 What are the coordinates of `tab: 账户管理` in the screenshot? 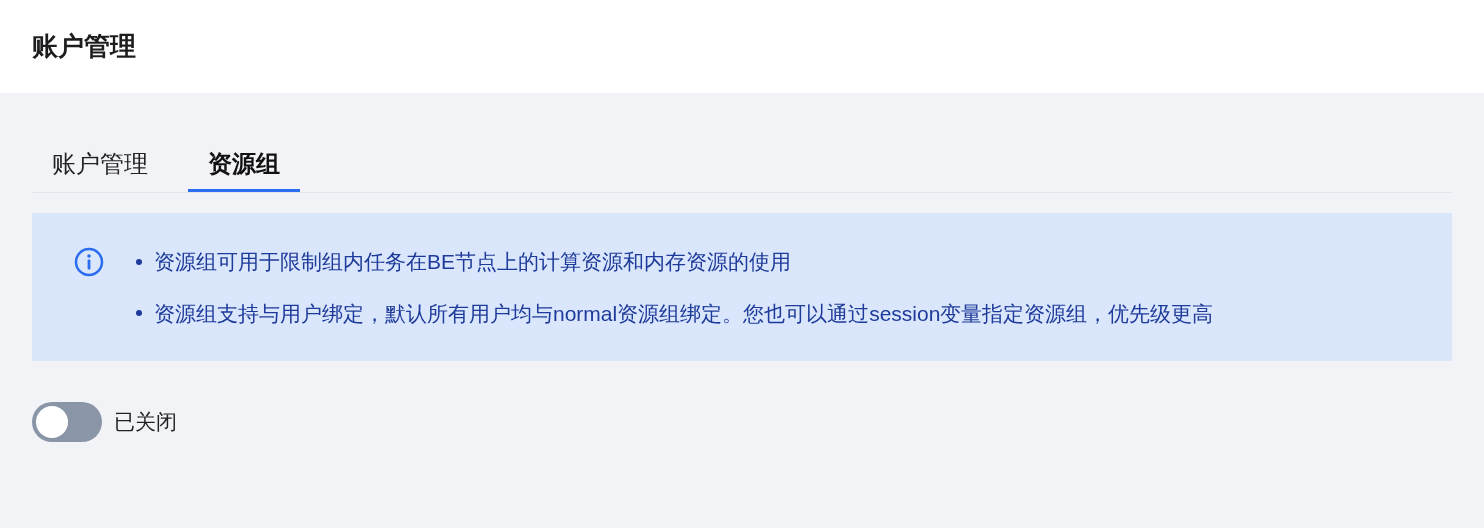 It's located at (100, 165).